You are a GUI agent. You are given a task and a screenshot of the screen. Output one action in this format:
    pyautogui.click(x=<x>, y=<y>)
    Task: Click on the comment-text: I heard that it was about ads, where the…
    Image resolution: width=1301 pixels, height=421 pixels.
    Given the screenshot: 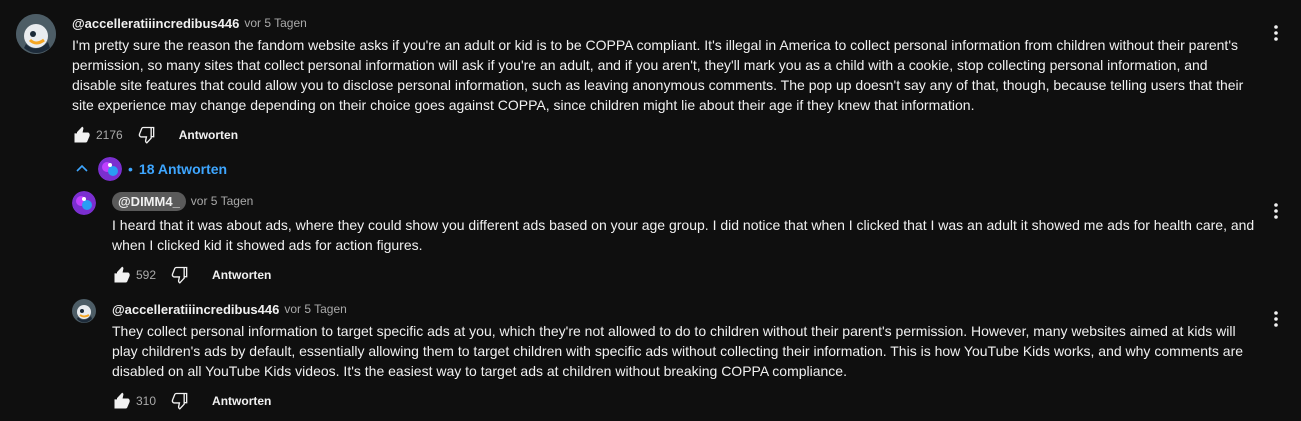 What is the action you would take?
    pyautogui.click(x=683, y=235)
    